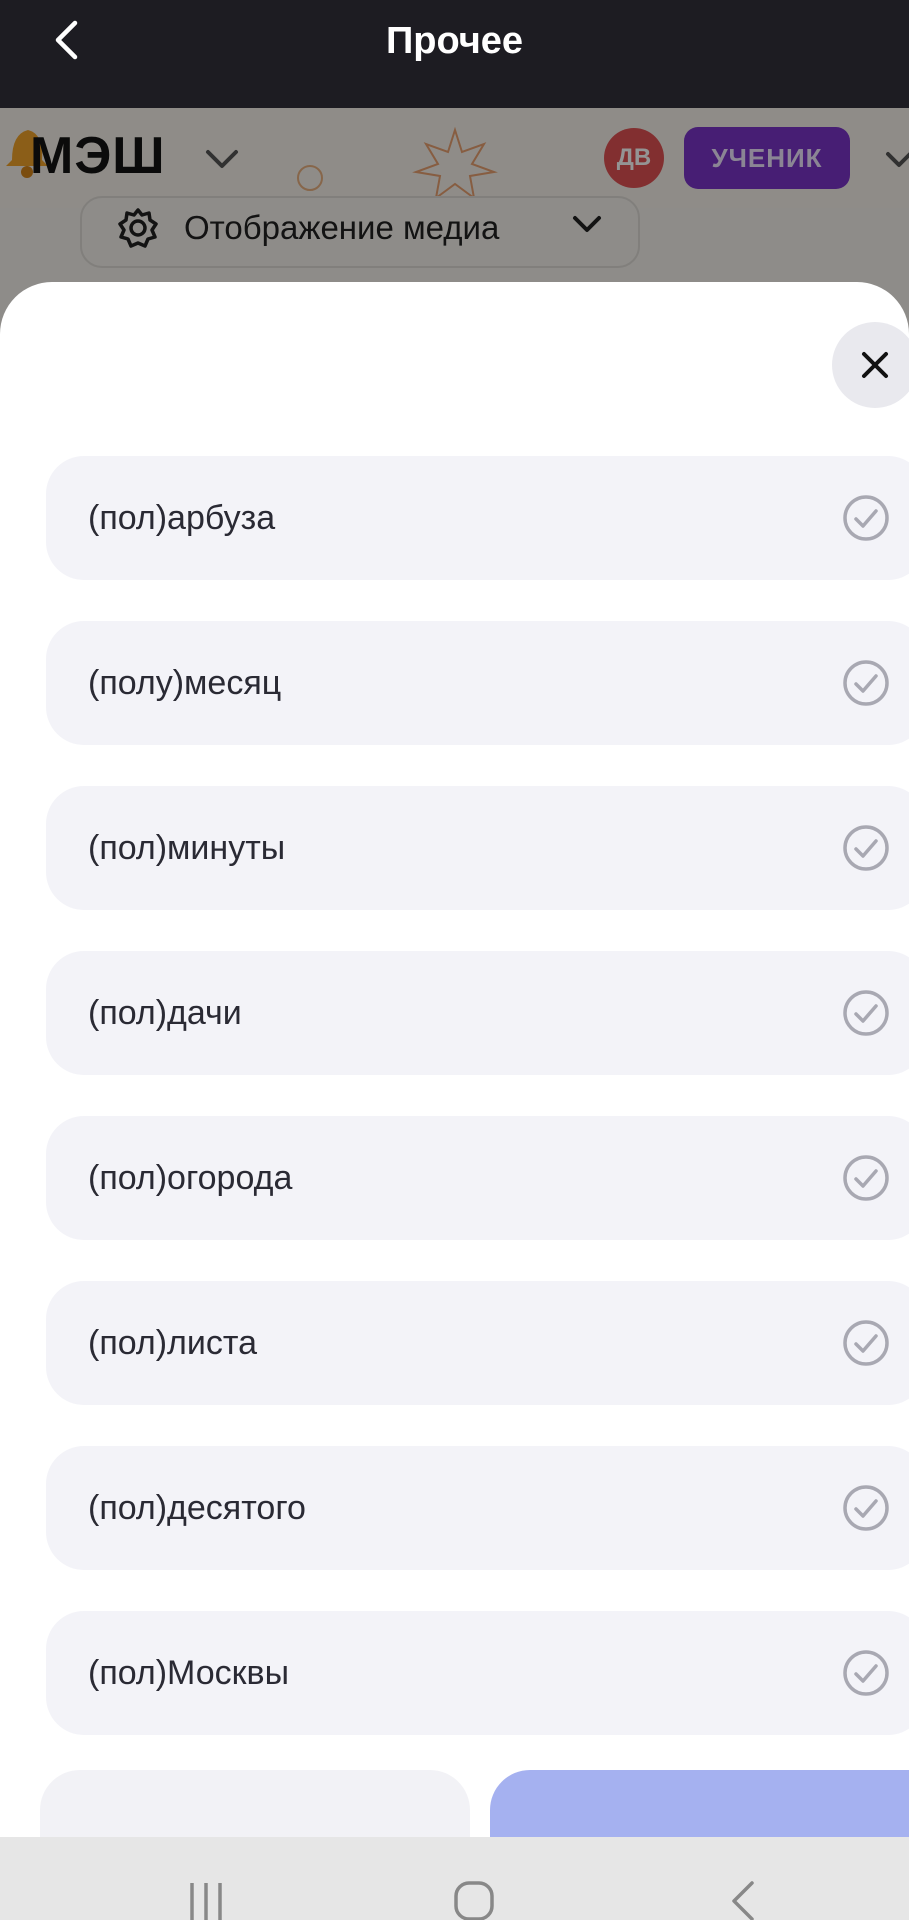 Image resolution: width=909 pixels, height=1920 pixels. What do you see at coordinates (699, 1803) in the screenshot?
I see `primary-button` at bounding box center [699, 1803].